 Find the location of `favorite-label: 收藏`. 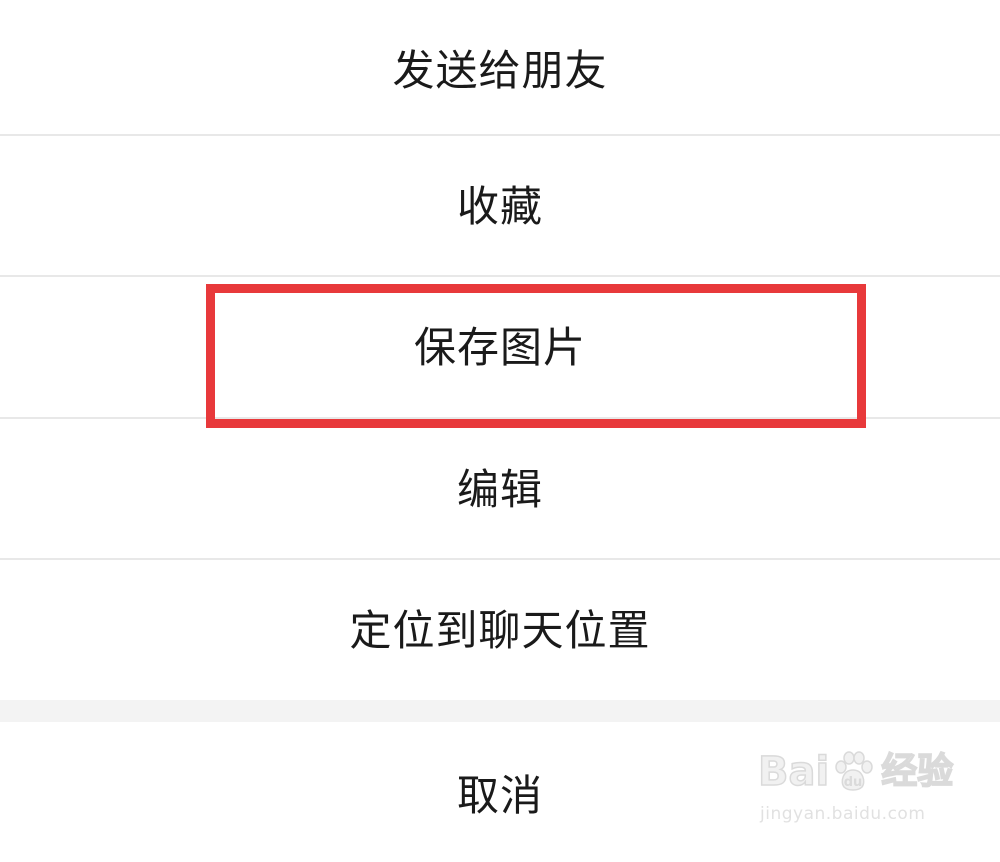

favorite-label: 收藏 is located at coordinates (499, 206).